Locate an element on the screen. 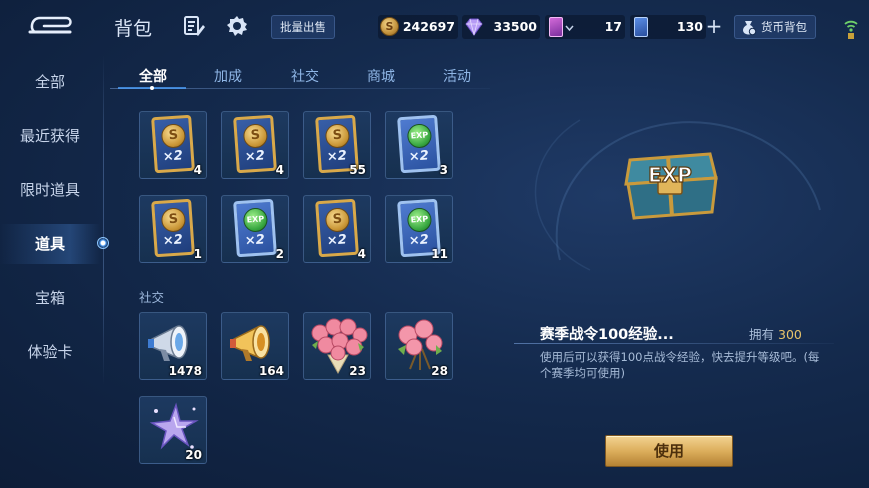 The width and height of the screenshot is (869, 488). network-status-icon is located at coordinates (851, 29).